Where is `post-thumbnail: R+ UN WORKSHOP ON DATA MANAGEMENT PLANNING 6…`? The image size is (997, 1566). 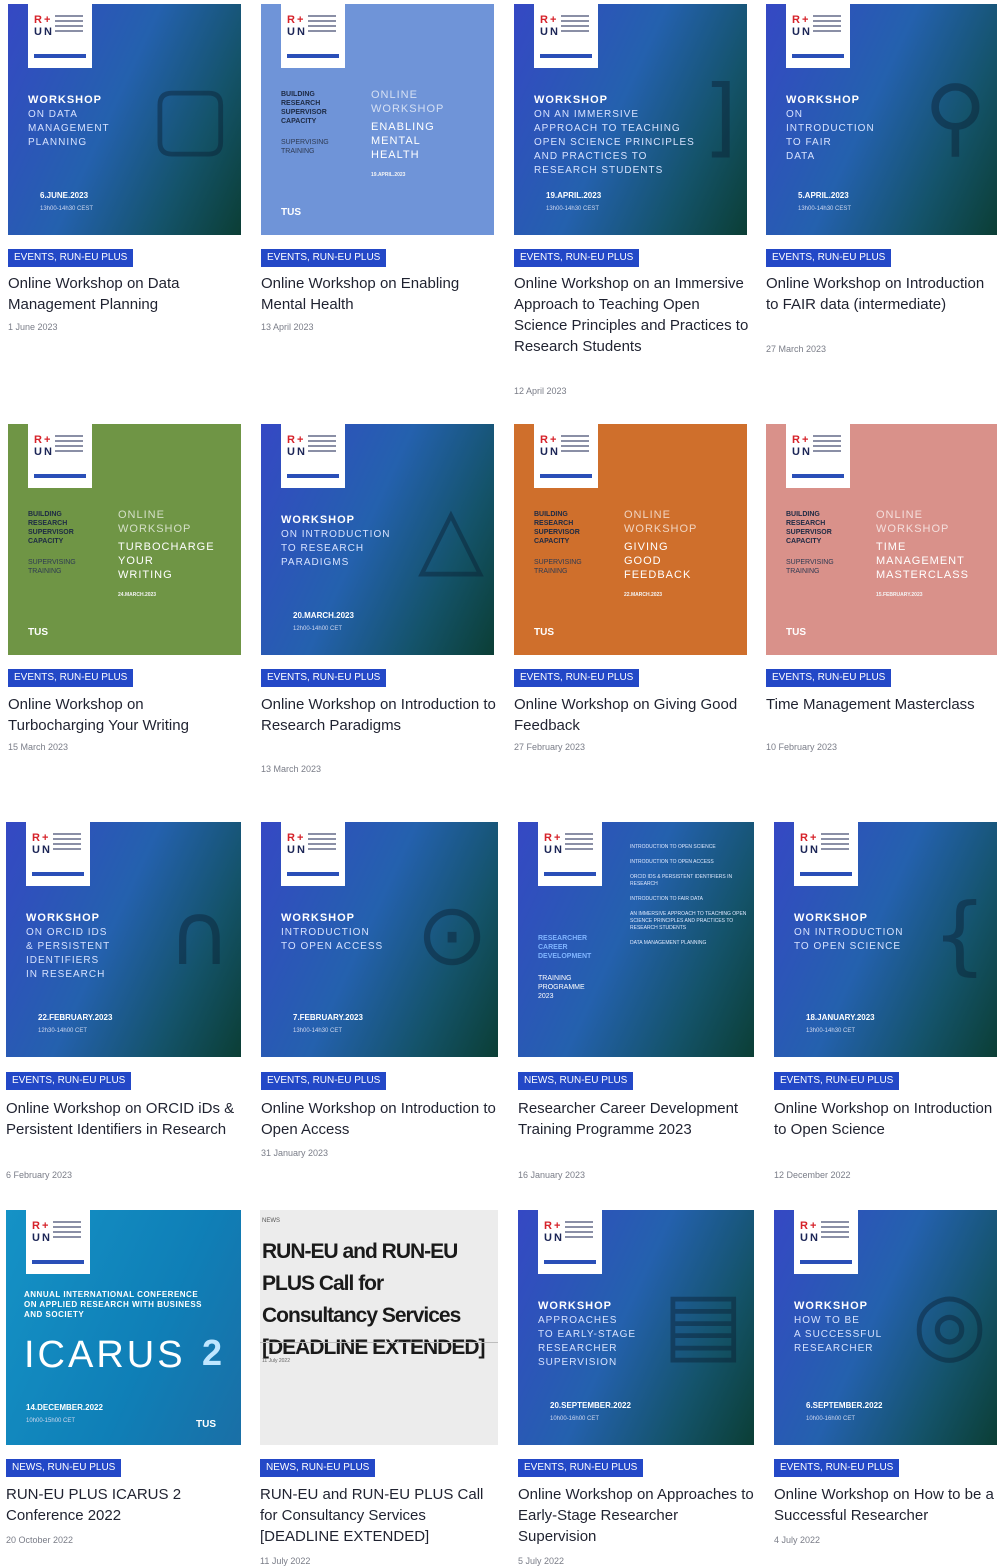 post-thumbnail: R+ UN WORKSHOP ON DATA MANAGEMENT PLANNING 6… is located at coordinates (124, 119).